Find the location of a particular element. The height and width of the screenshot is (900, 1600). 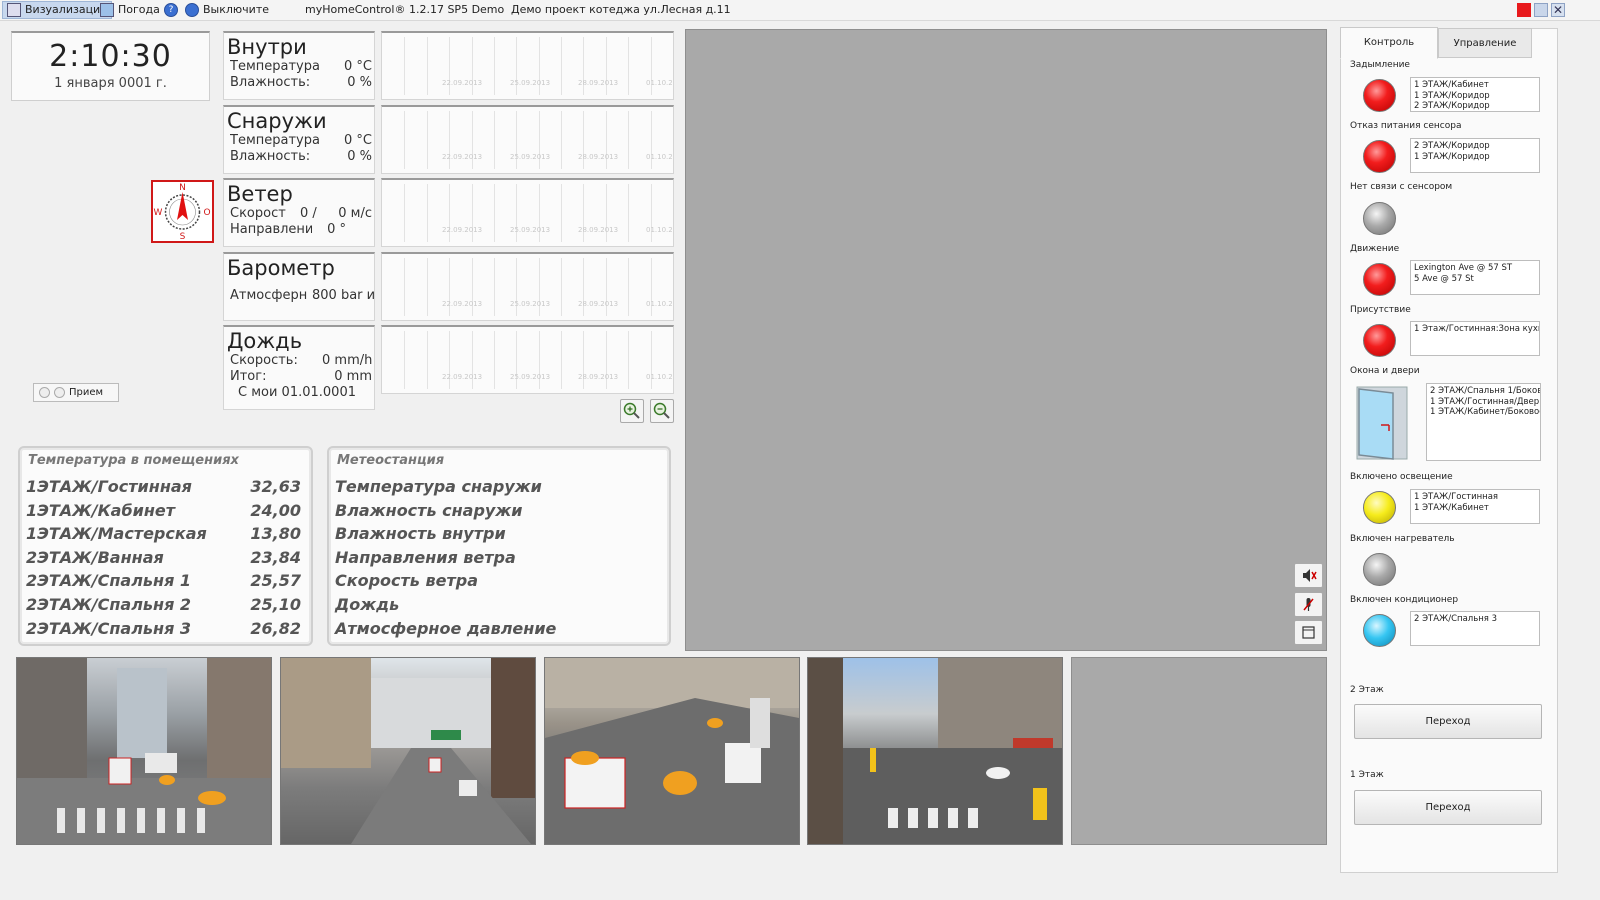

menu-power: Выключите is located at coordinates (227, 10).